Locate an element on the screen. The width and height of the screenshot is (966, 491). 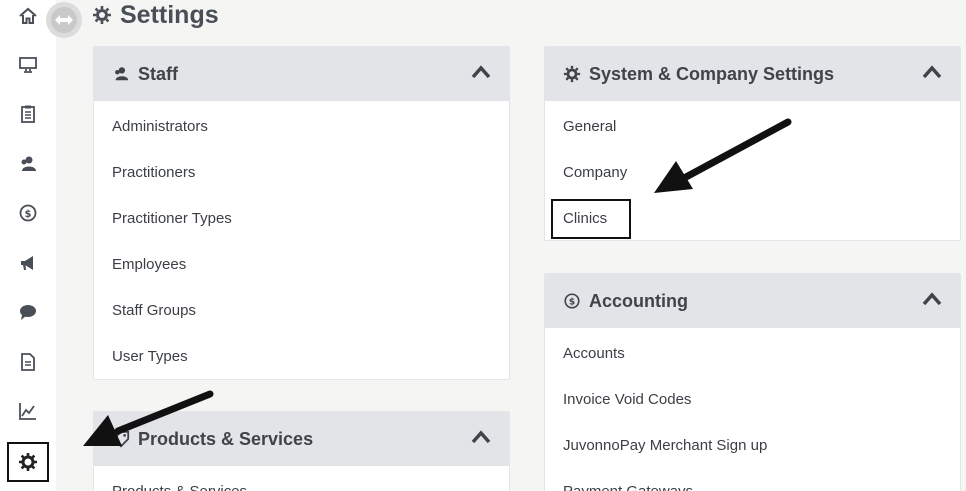
clinics-highlight-box is located at coordinates (591, 219).